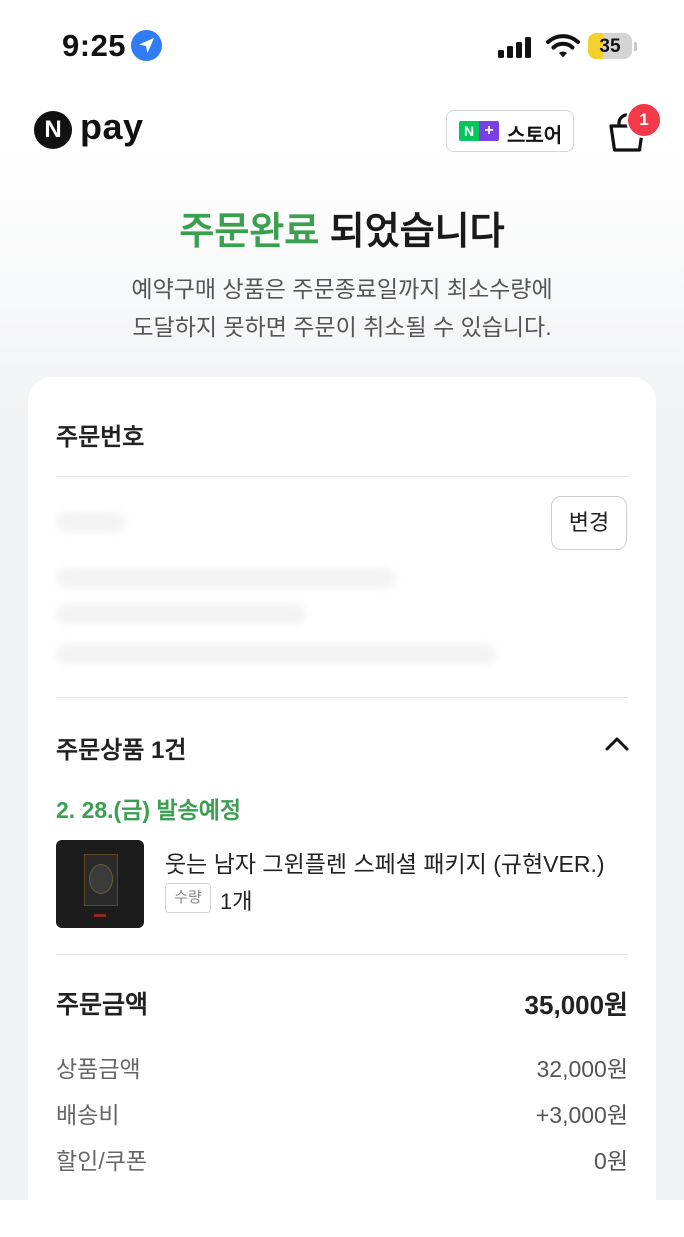 The height and width of the screenshot is (1237, 684). Describe the element at coordinates (611, 1161) in the screenshot. I see `discount-value: 0원` at that location.